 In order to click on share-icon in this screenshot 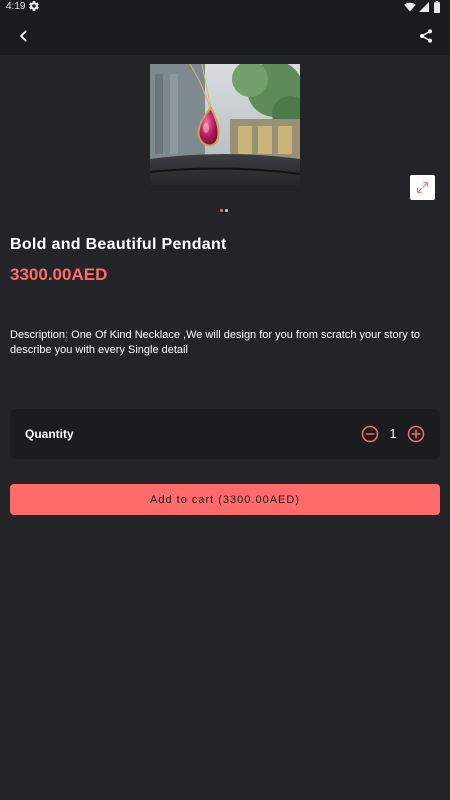, I will do `click(426, 36)`.